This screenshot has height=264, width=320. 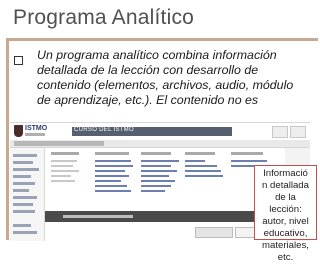 I want to click on breadcrumb, so click(x=59, y=143).